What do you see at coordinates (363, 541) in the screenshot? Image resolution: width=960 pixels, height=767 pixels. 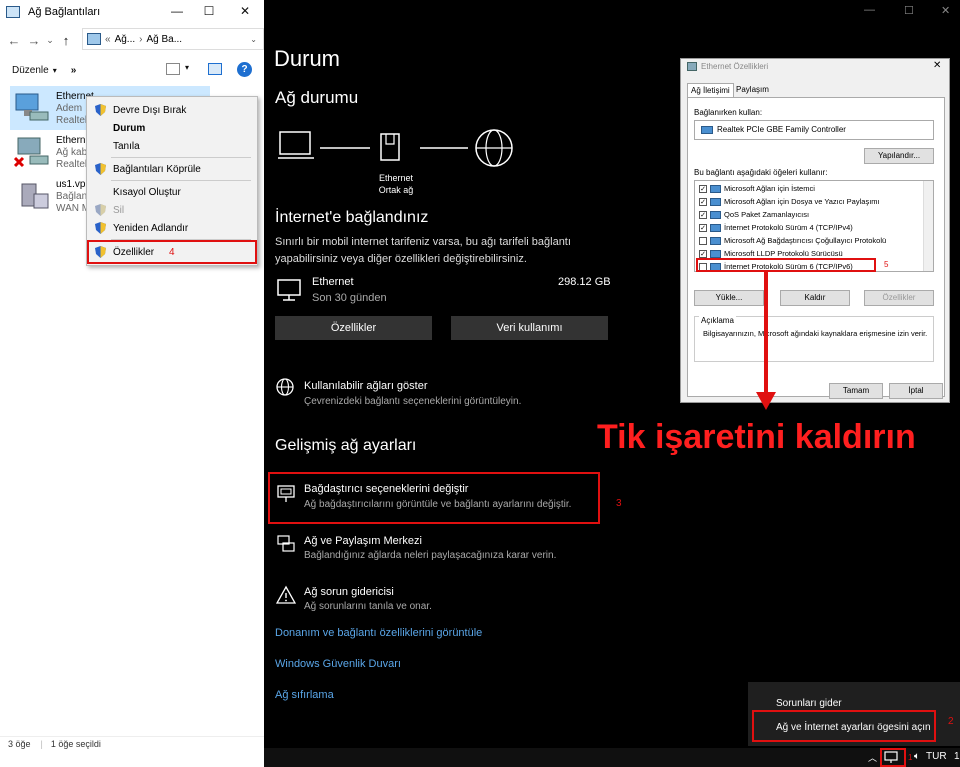 I see `sharing-center-link: Ağ ve Paylaşım Merkezi` at bounding box center [363, 541].